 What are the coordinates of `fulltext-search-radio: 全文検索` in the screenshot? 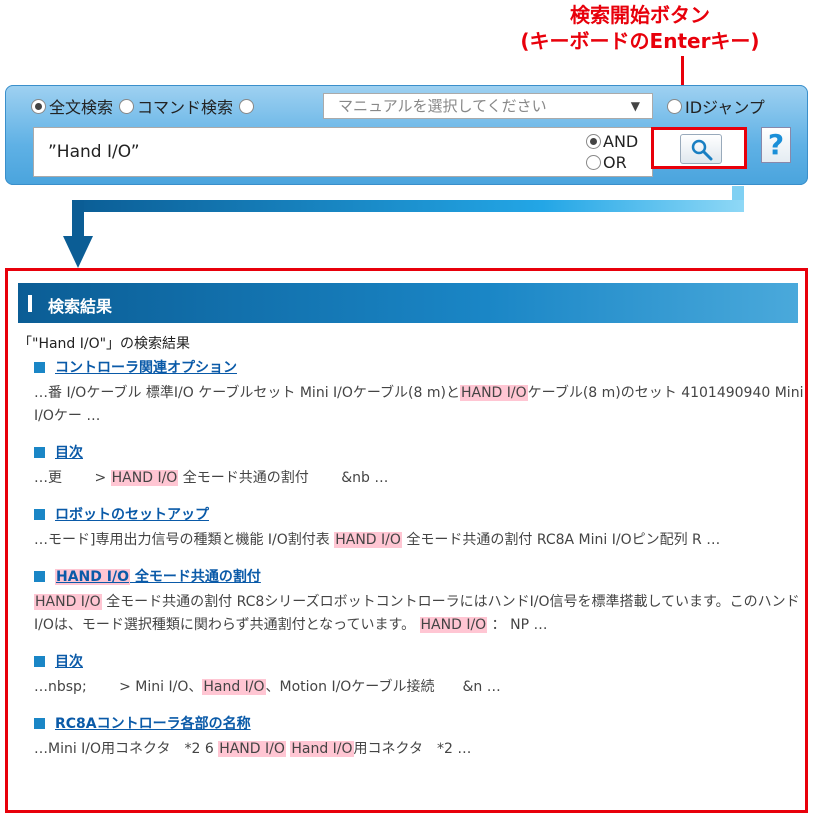 It's located at (72, 106).